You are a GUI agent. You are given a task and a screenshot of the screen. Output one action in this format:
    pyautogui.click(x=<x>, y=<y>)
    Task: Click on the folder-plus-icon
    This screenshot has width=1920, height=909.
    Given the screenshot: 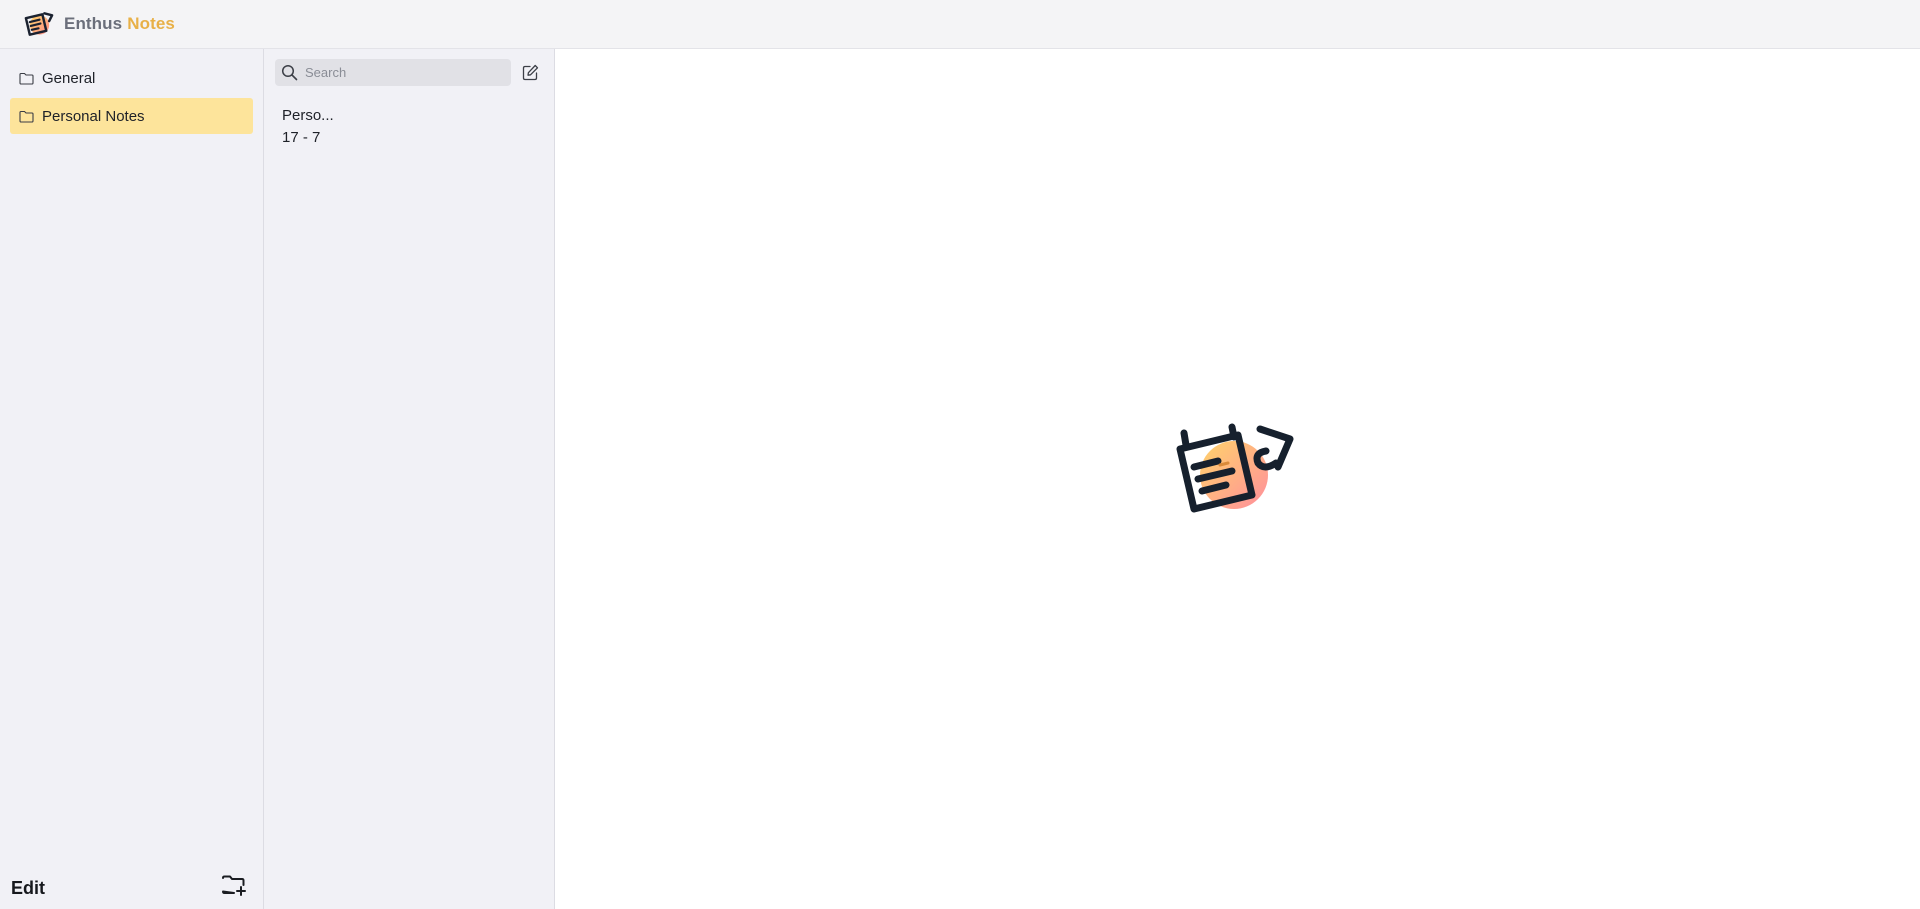 What is the action you would take?
    pyautogui.click(x=234, y=885)
    